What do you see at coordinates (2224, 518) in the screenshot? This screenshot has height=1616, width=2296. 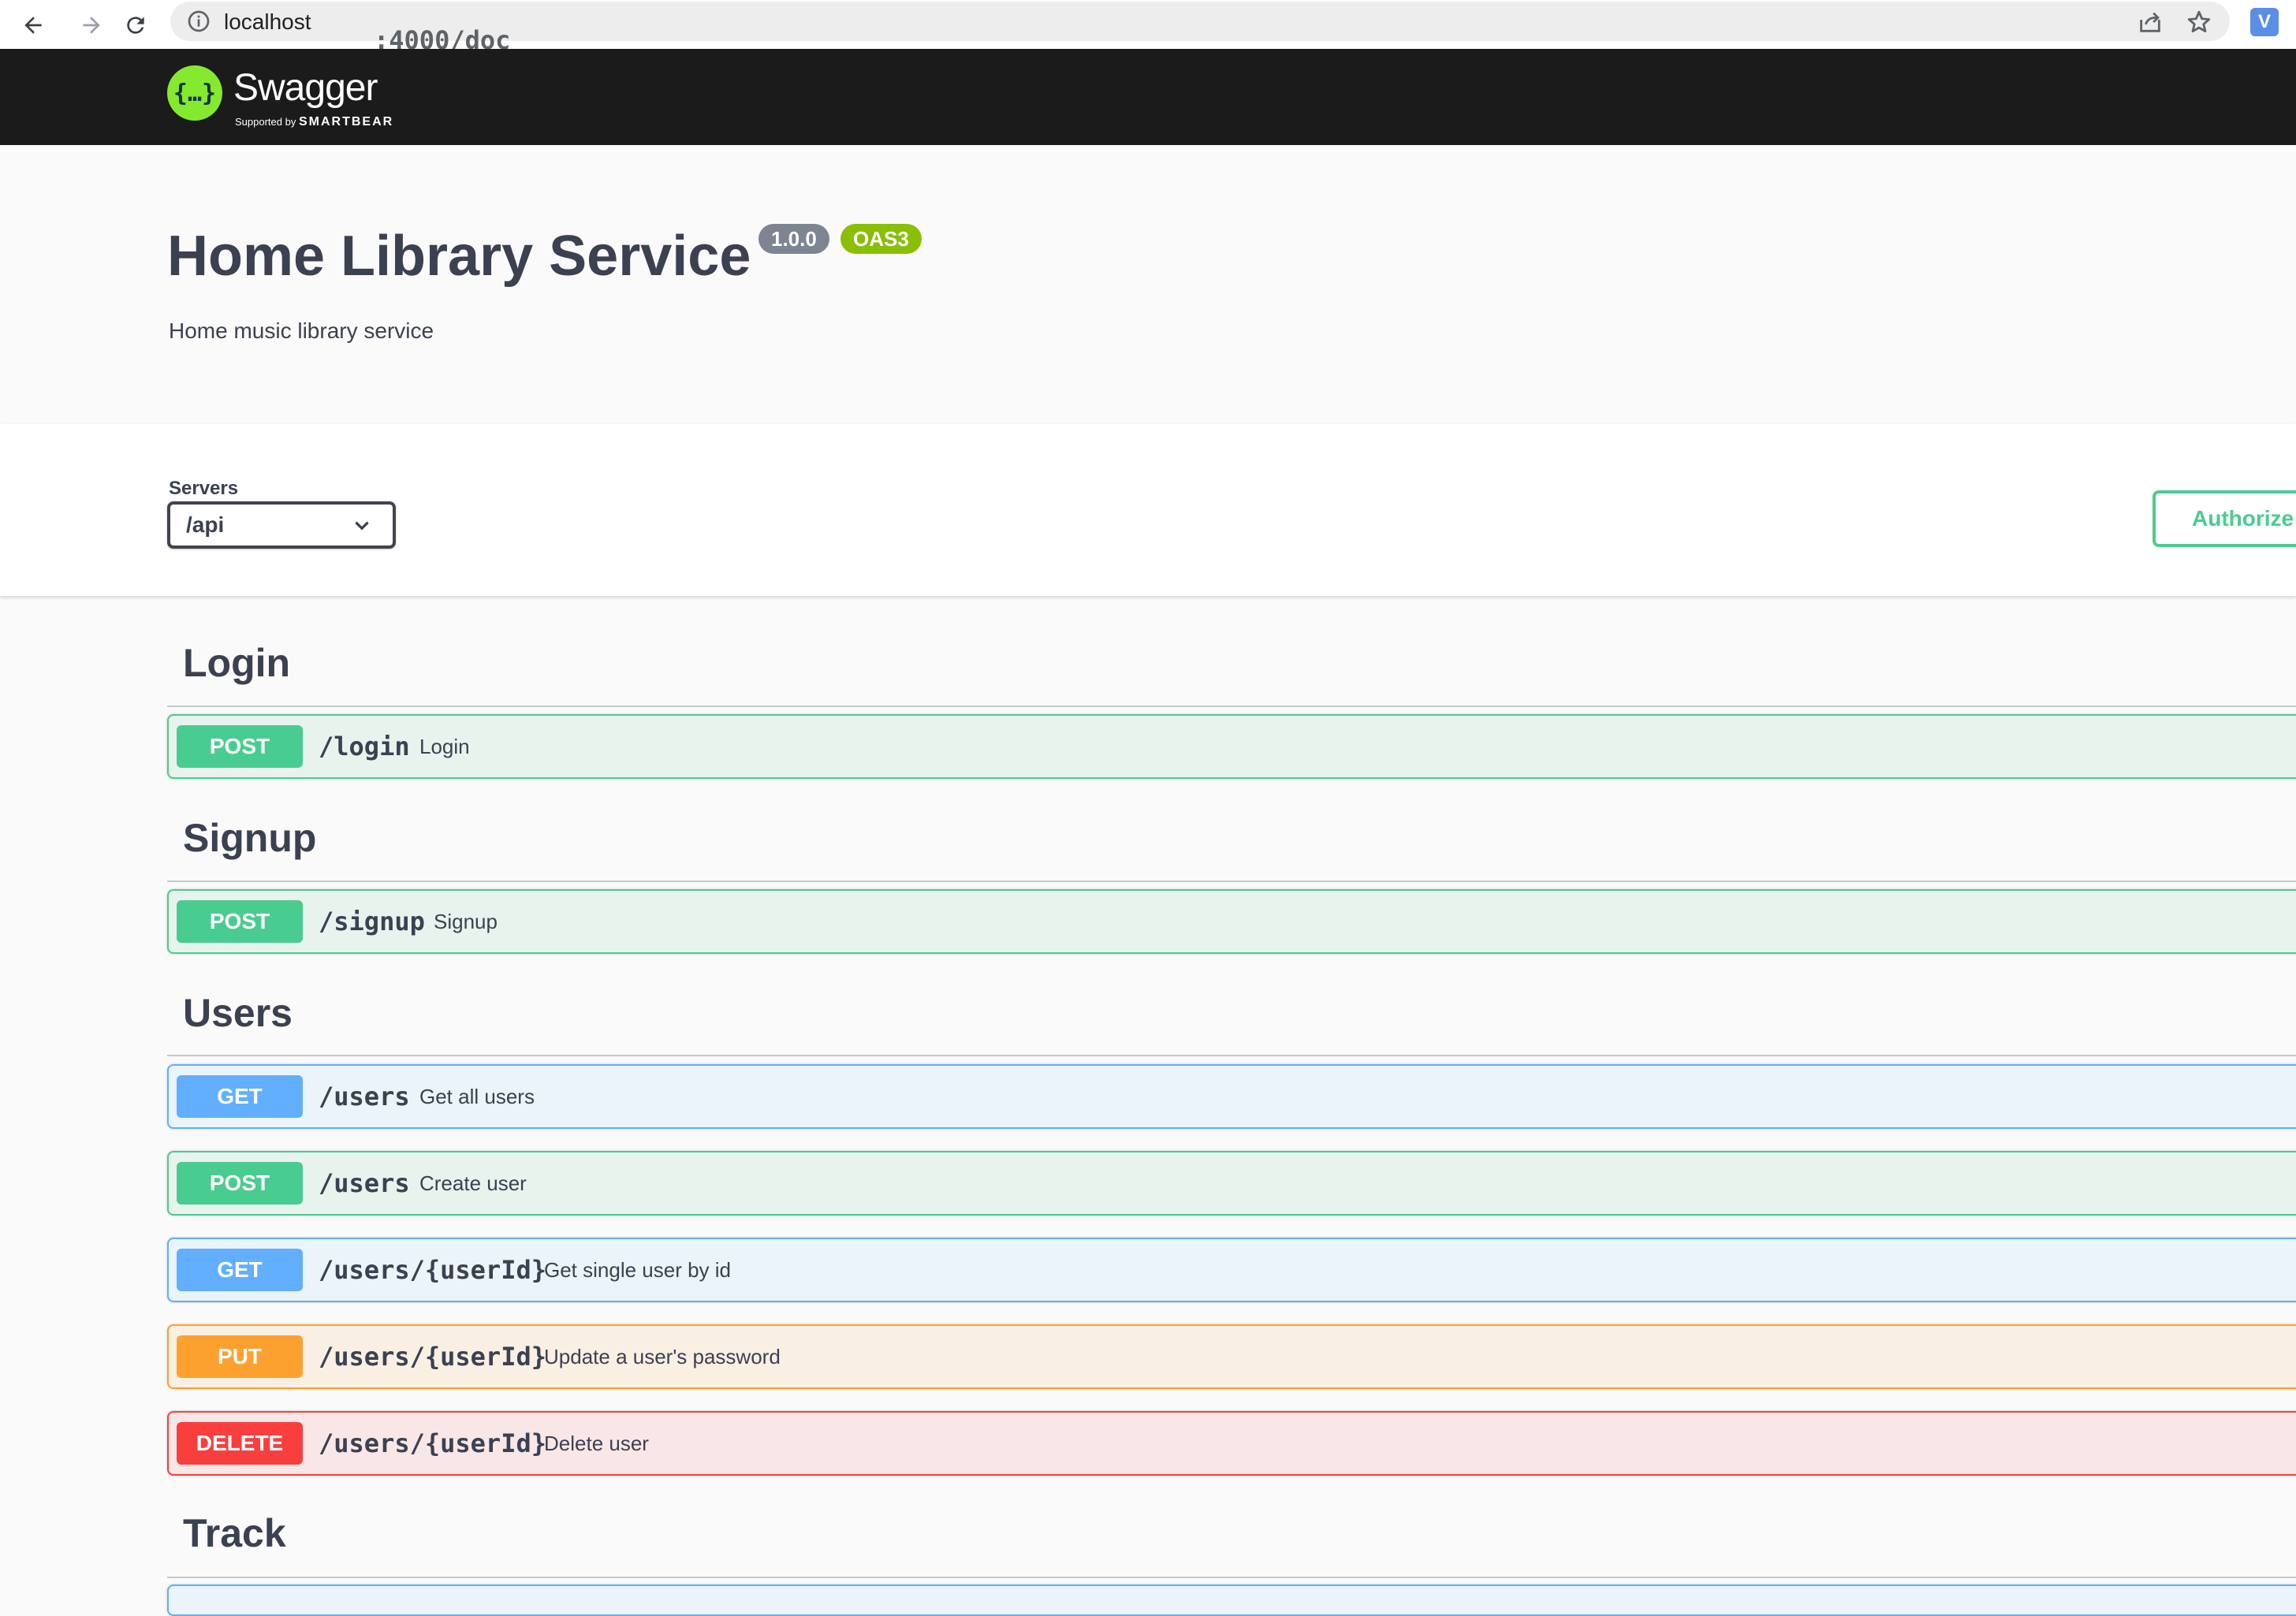 I see `authorize-button: Authorize` at bounding box center [2224, 518].